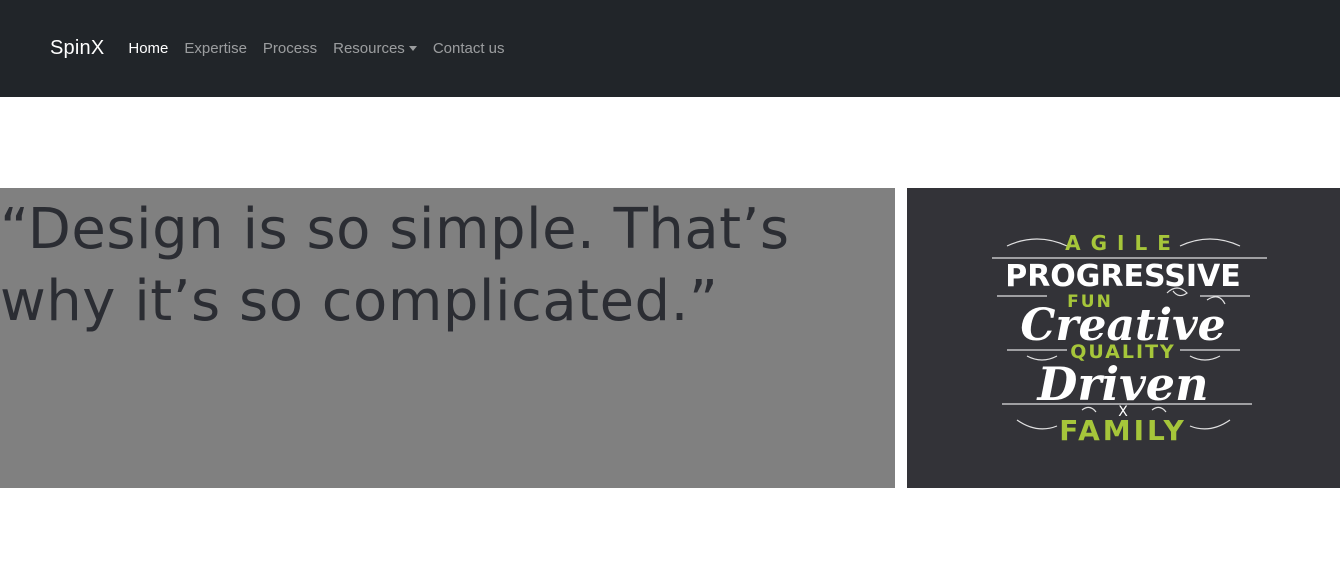 This screenshot has width=1340, height=578. Describe the element at coordinates (1123, 430) in the screenshot. I see `poster-text-family: FAMILY` at that location.